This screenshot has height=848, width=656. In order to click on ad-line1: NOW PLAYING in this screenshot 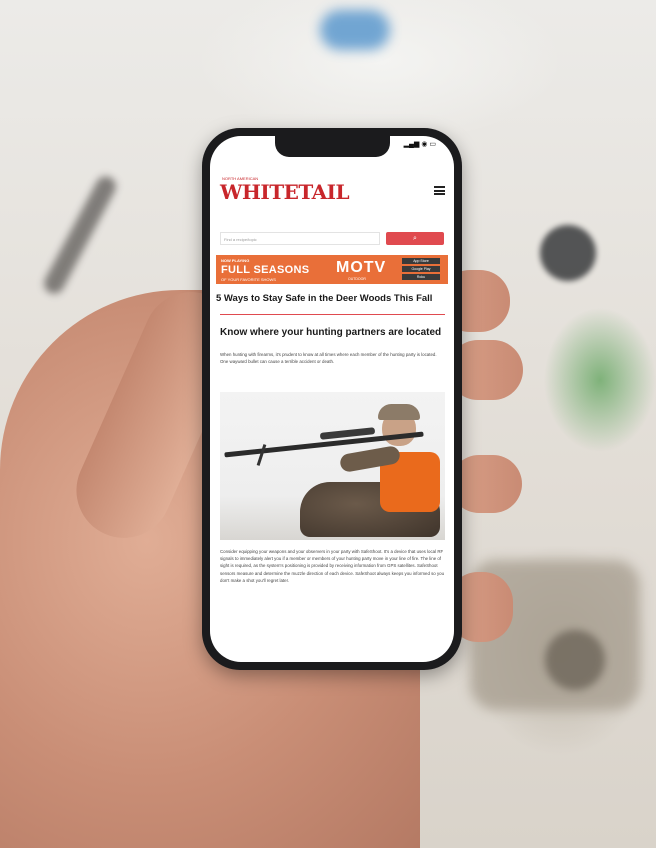, I will do `click(235, 260)`.